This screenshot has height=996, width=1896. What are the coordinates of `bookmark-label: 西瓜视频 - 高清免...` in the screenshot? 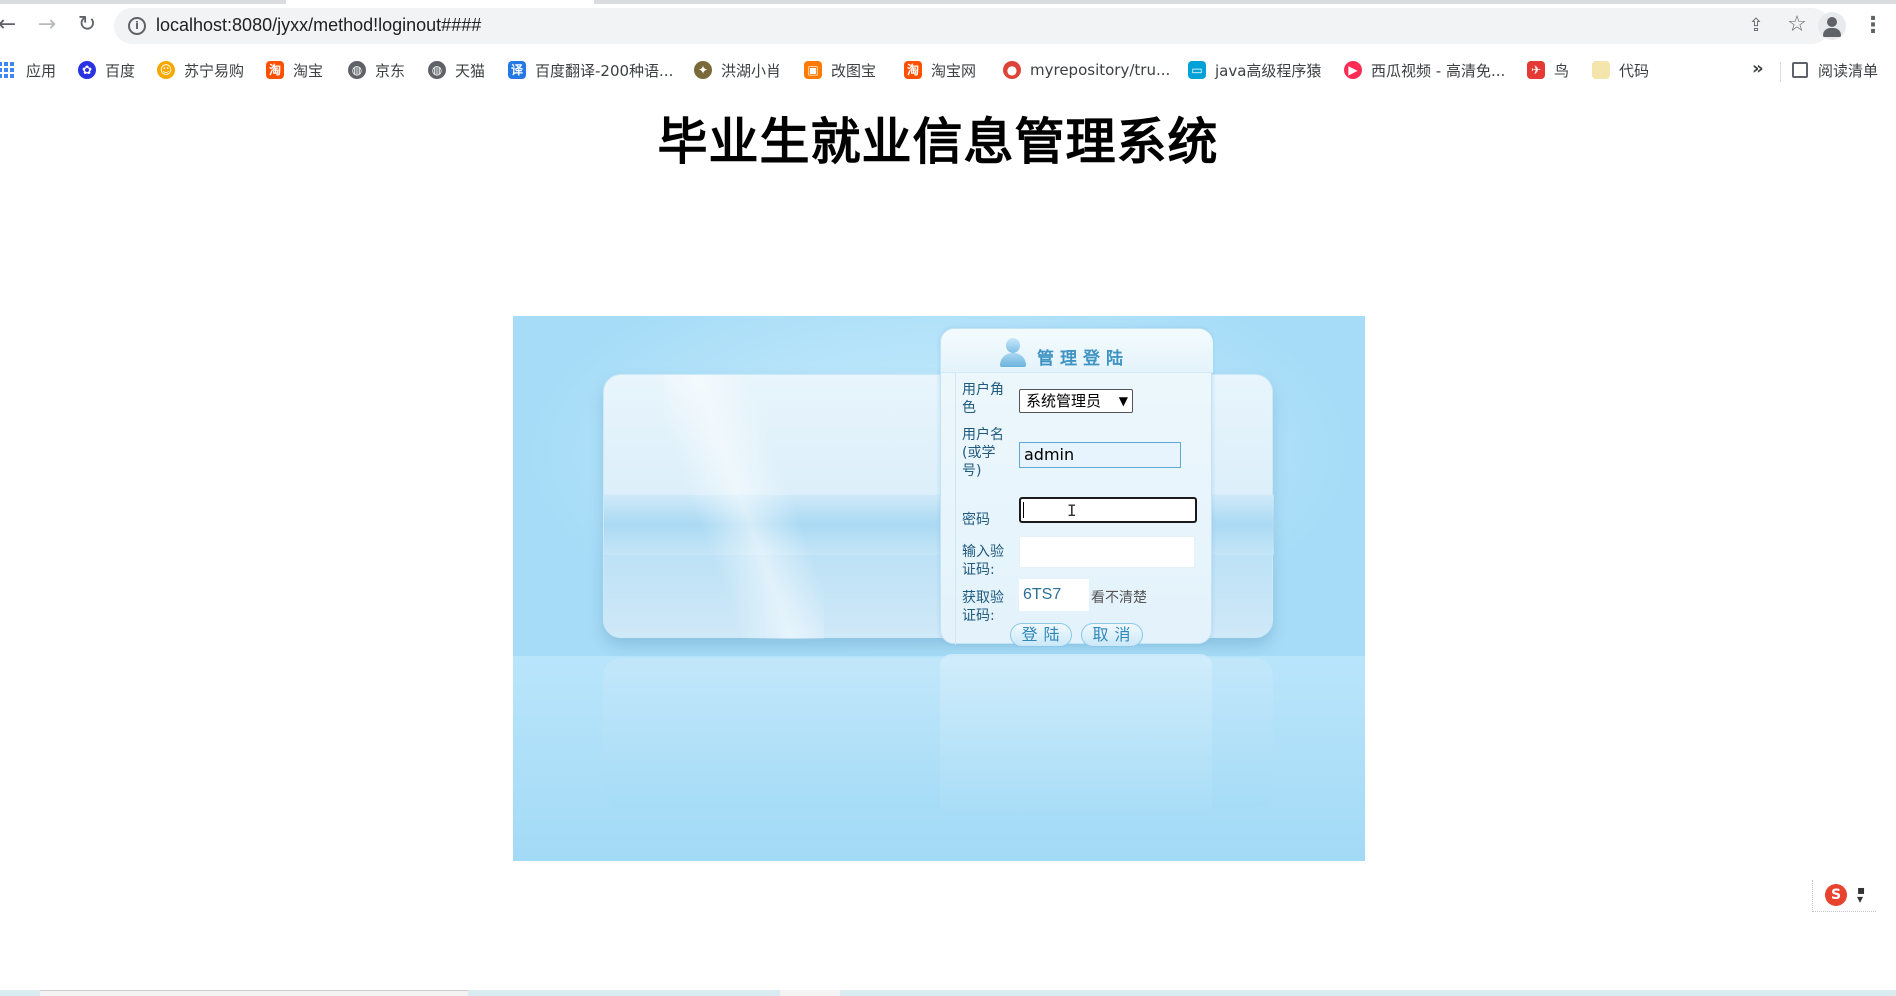 It's located at (1438, 70).